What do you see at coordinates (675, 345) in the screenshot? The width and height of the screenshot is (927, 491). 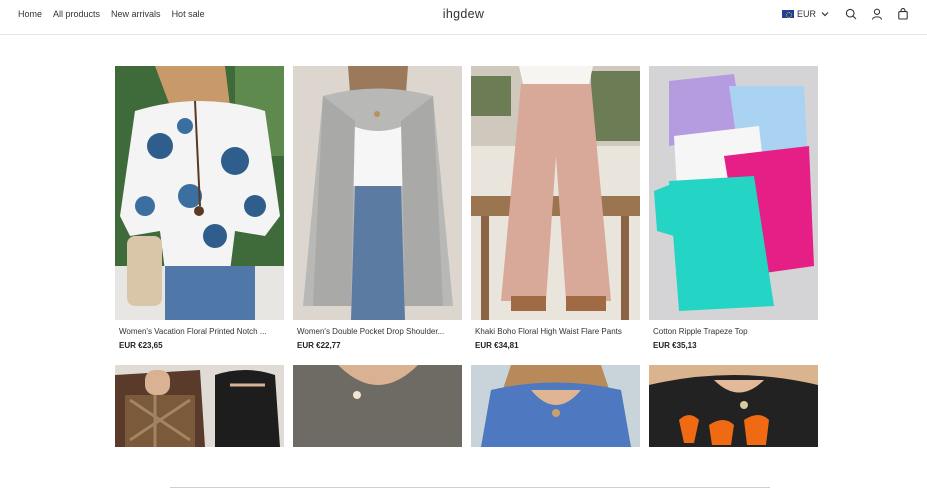 I see `product-price: EUR €35,13` at bounding box center [675, 345].